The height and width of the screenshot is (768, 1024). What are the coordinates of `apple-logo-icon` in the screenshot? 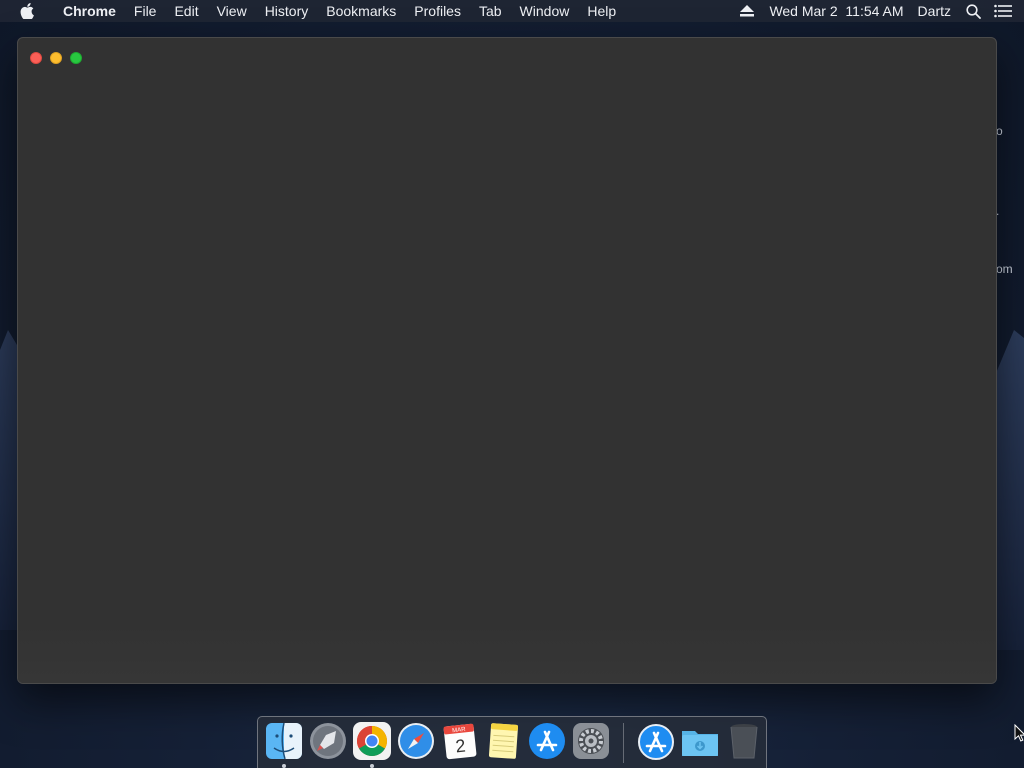 It's located at (27, 11).